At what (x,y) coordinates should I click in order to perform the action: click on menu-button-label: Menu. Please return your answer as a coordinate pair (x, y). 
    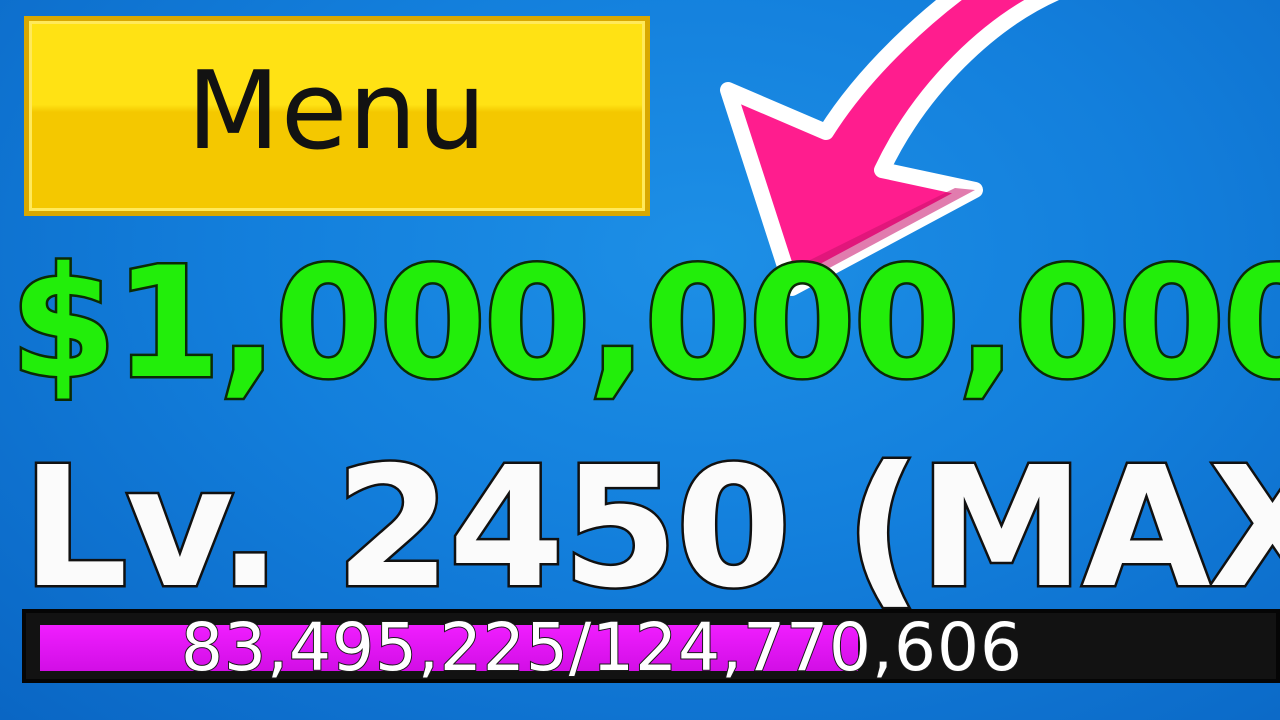
    Looking at the image, I should click on (337, 111).